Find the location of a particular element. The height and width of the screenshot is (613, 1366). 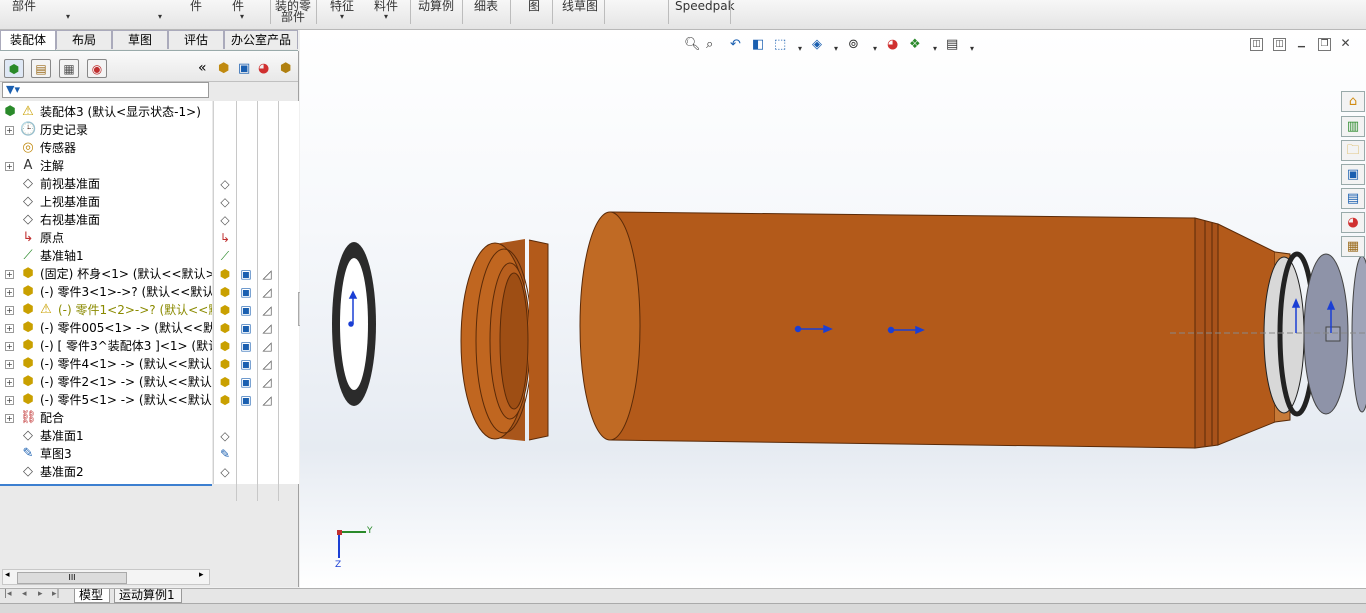

ribbon-item-parts: 部件 is located at coordinates (24, 6).